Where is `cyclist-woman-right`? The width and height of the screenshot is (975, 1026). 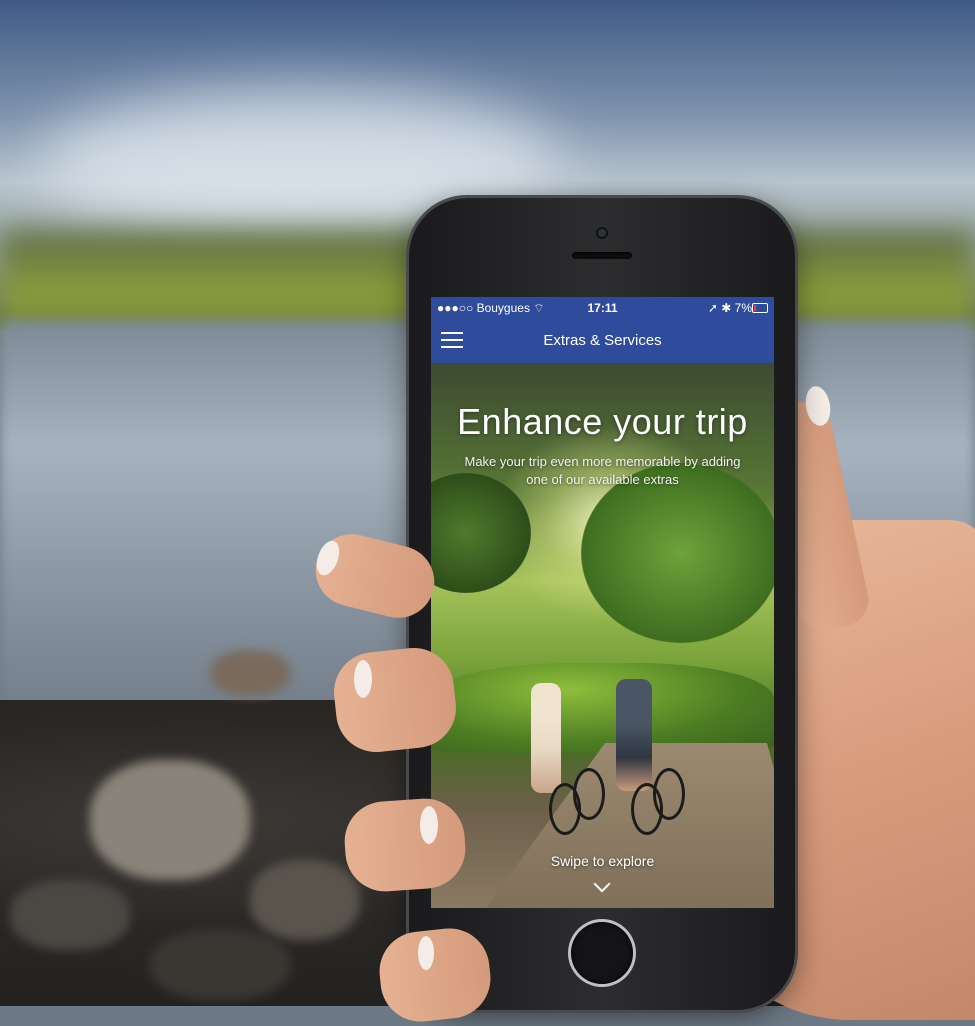 cyclist-woman-right is located at coordinates (634, 735).